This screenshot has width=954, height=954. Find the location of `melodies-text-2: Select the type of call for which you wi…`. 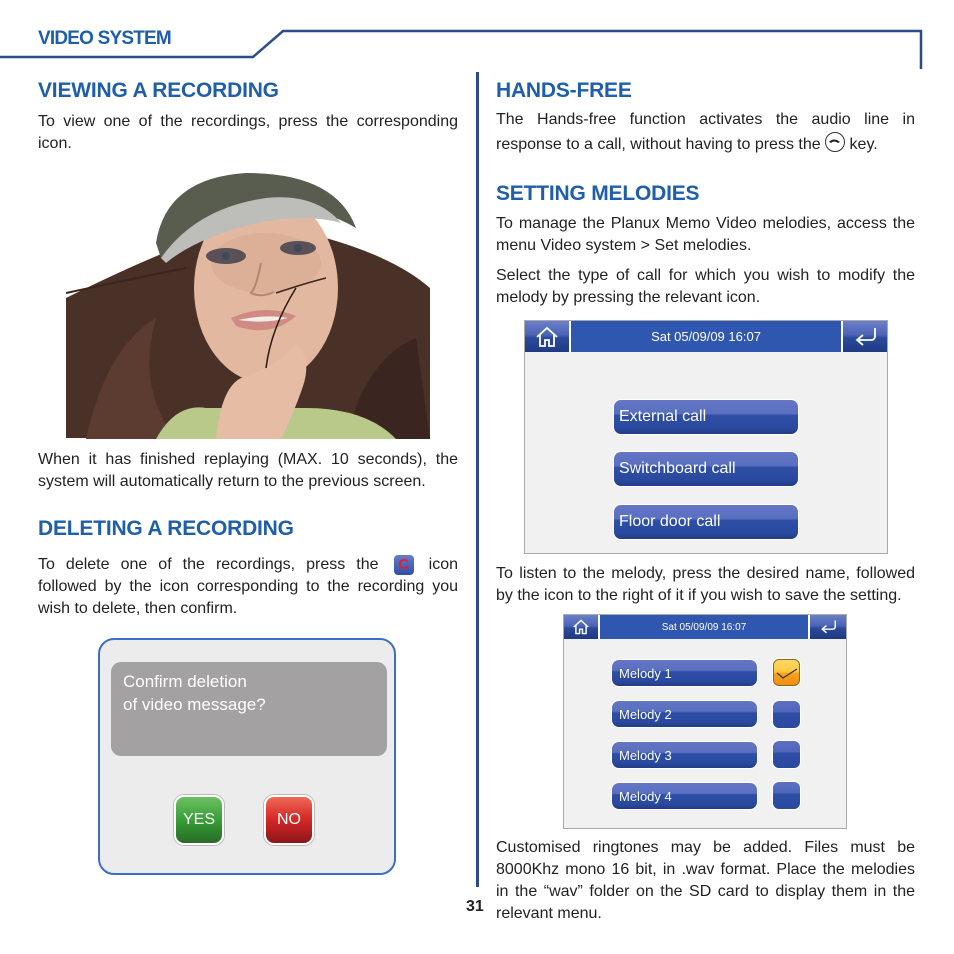

melodies-text-2: Select the type of call for which you wi… is located at coordinates (705, 286).